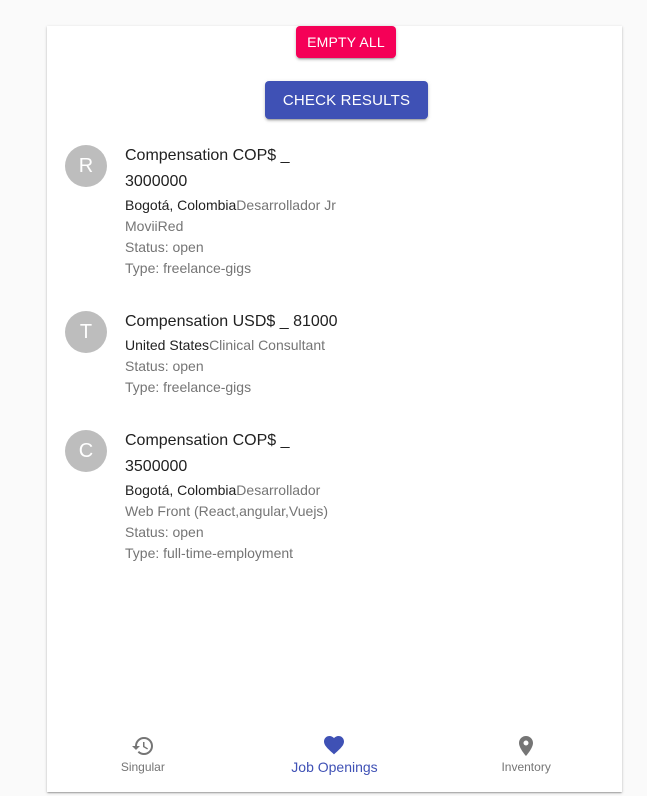 This screenshot has width=647, height=796. I want to click on job-title: Clinical Consultant, so click(267, 345).